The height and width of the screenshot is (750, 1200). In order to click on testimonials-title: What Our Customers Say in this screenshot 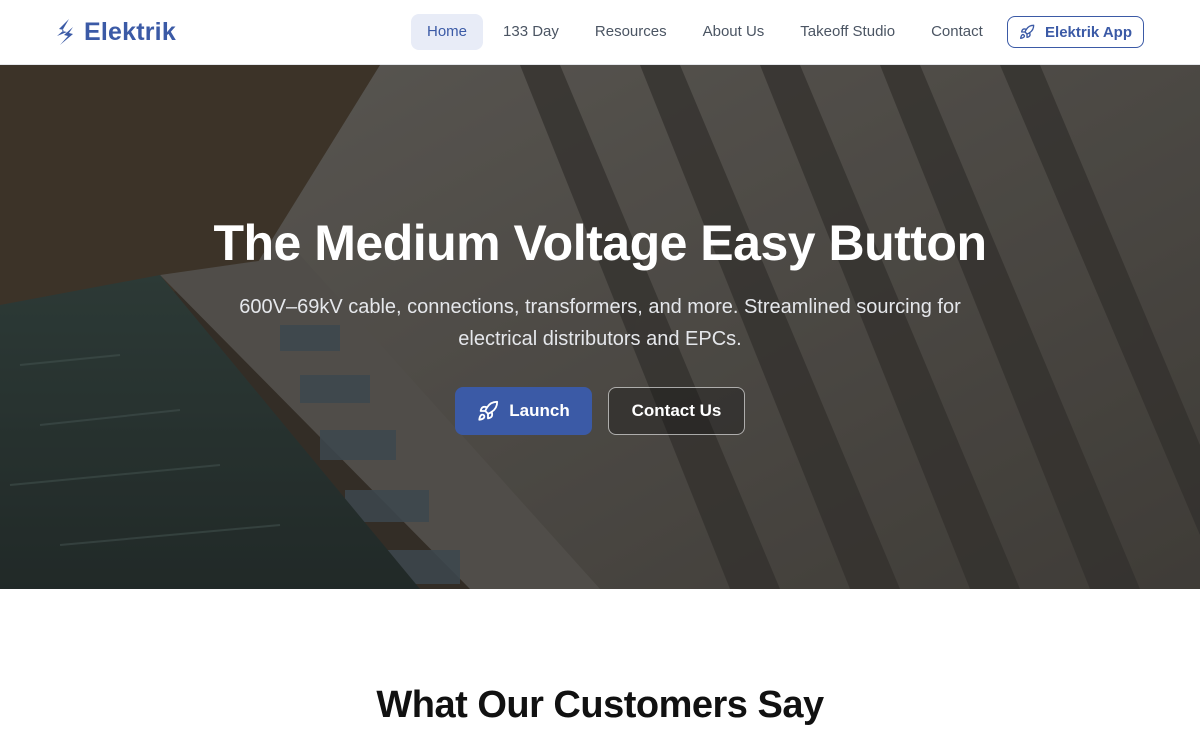, I will do `click(600, 705)`.